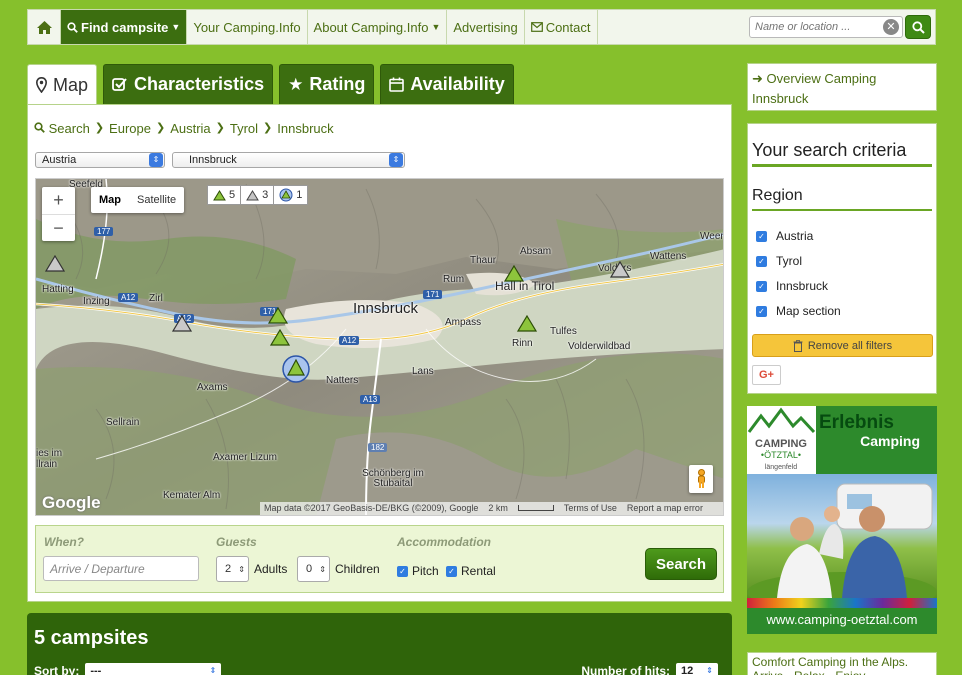 The image size is (962, 675). Describe the element at coordinates (890, 441) in the screenshot. I see `ad-subline: Camping` at that location.